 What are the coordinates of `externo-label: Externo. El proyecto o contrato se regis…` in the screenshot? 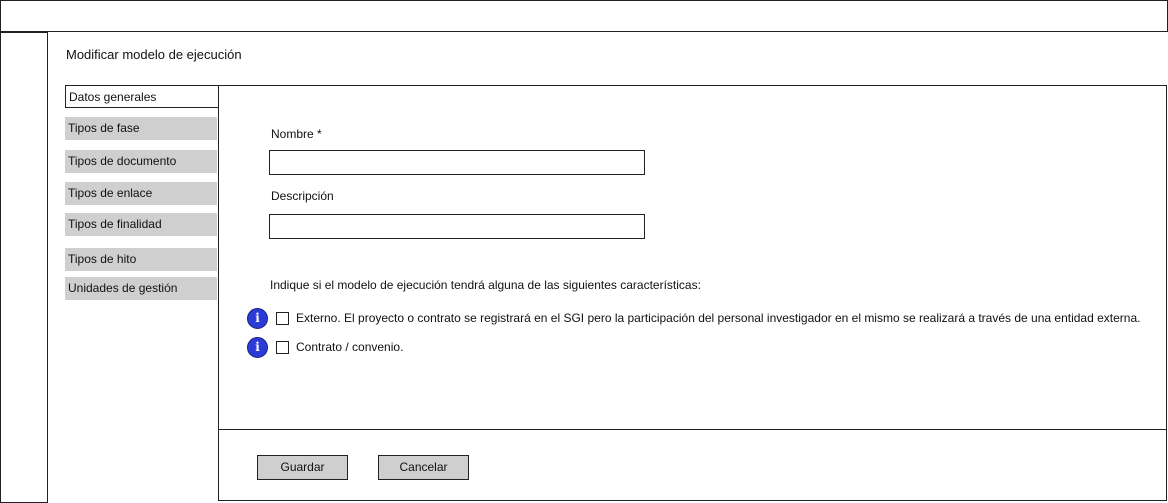 It's located at (718, 318).